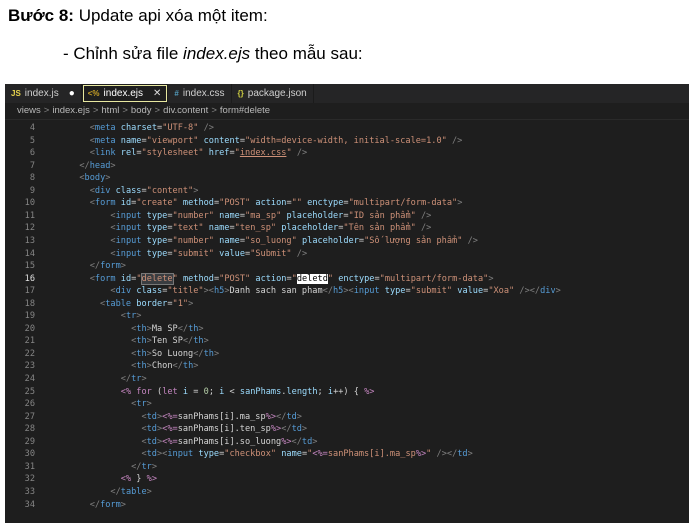  Describe the element at coordinates (32, 178) in the screenshot. I see `line-number: 8` at that location.